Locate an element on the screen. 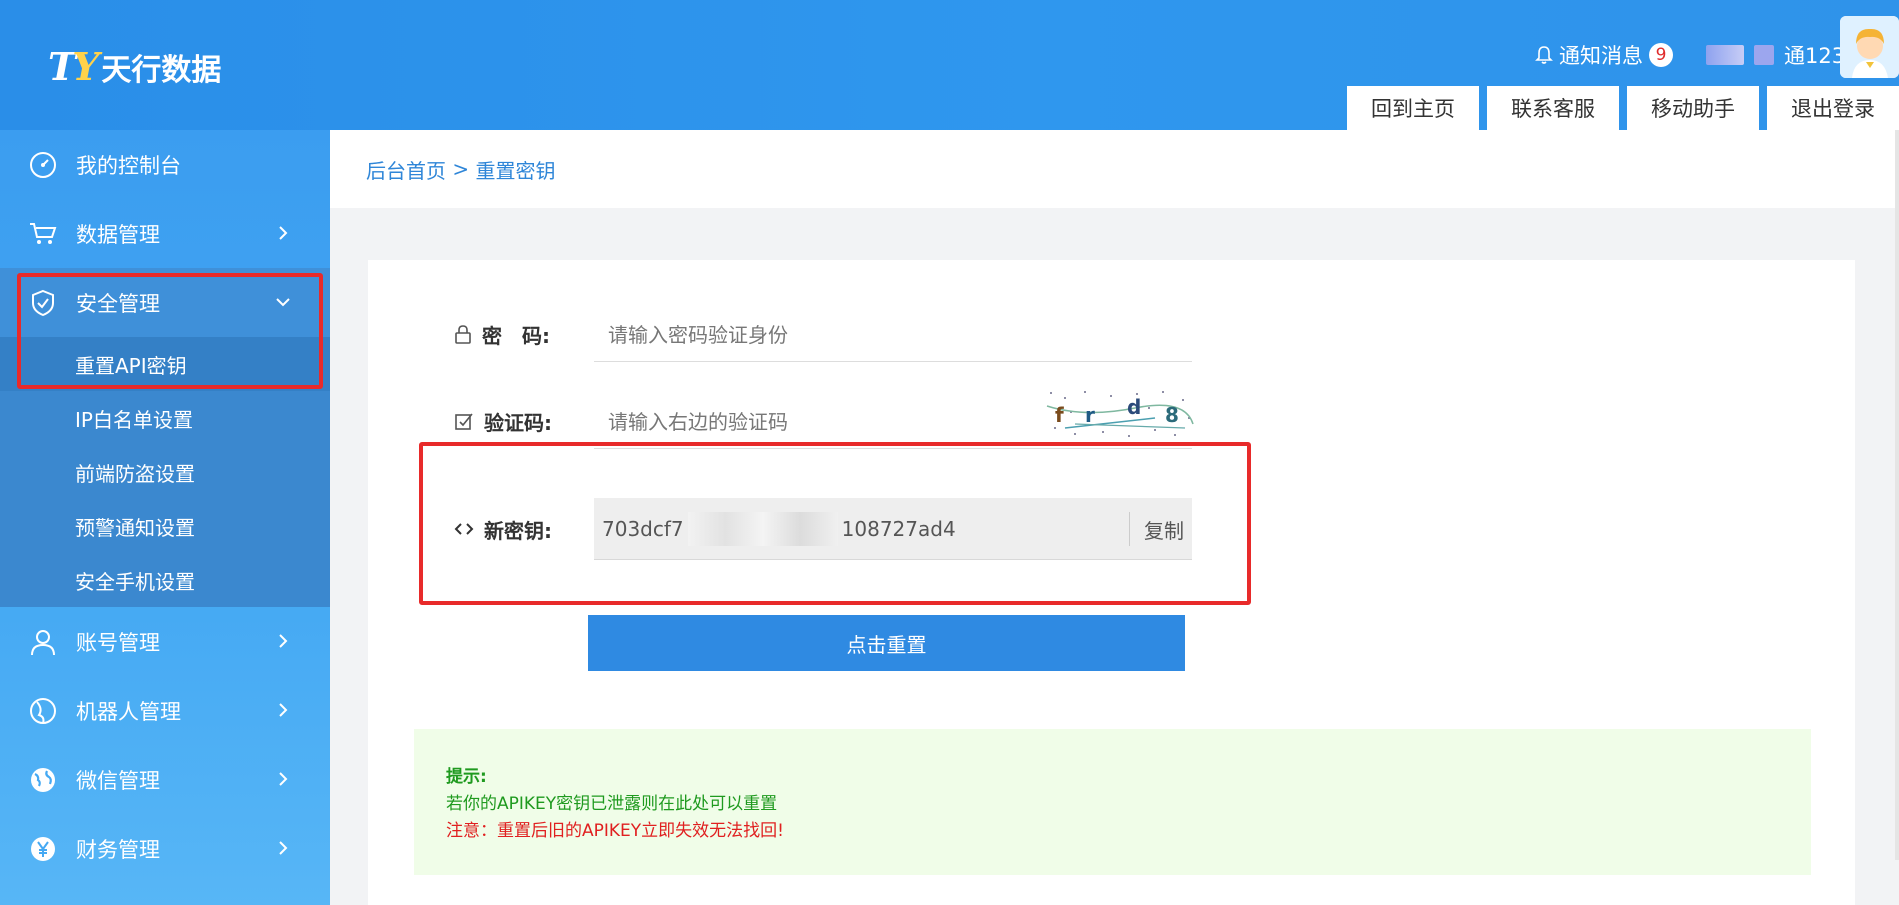 The height and width of the screenshot is (905, 1899). reset-button: 点击重置 is located at coordinates (886, 643).